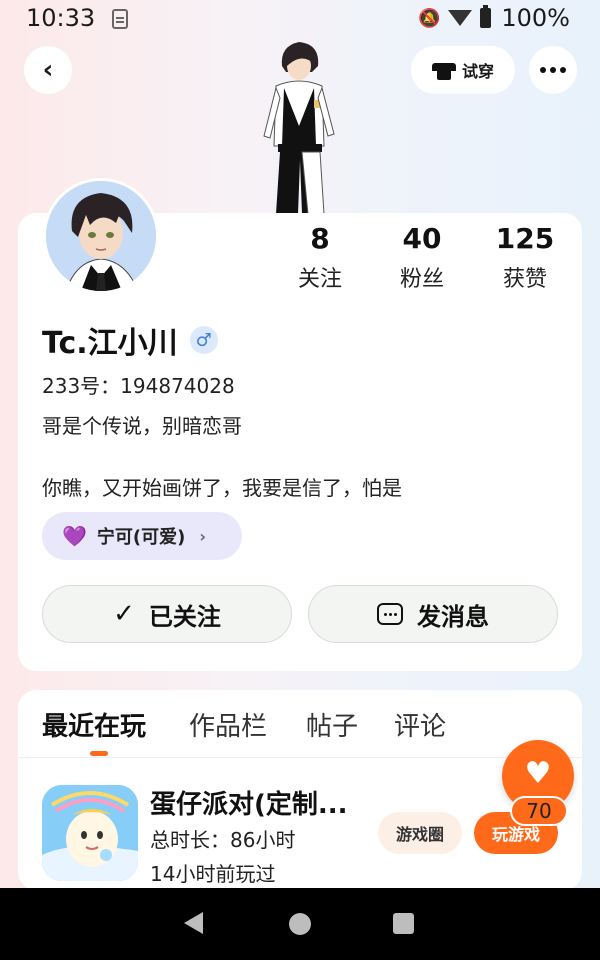 The width and height of the screenshot is (600, 960). Describe the element at coordinates (538, 773) in the screenshot. I see `heart-icon: ♥` at that location.